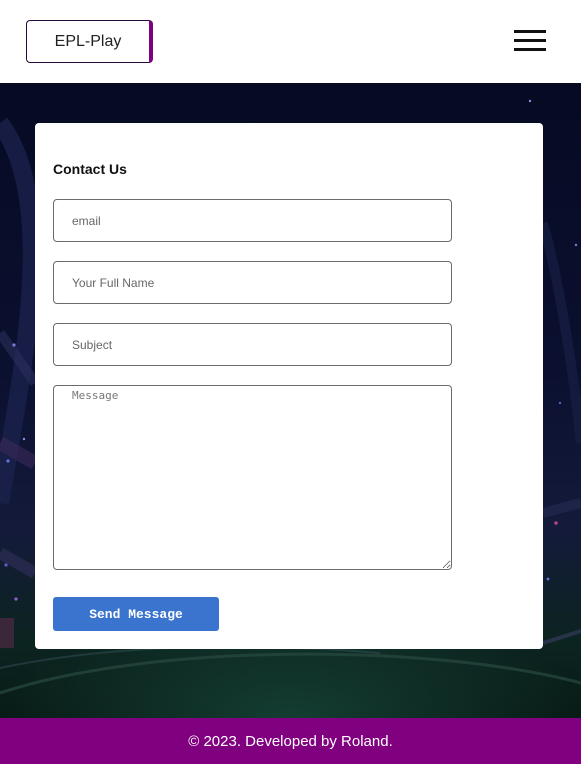 This screenshot has height=764, width=581. What do you see at coordinates (290, 41) in the screenshot?
I see `site-header: EPL-Play` at bounding box center [290, 41].